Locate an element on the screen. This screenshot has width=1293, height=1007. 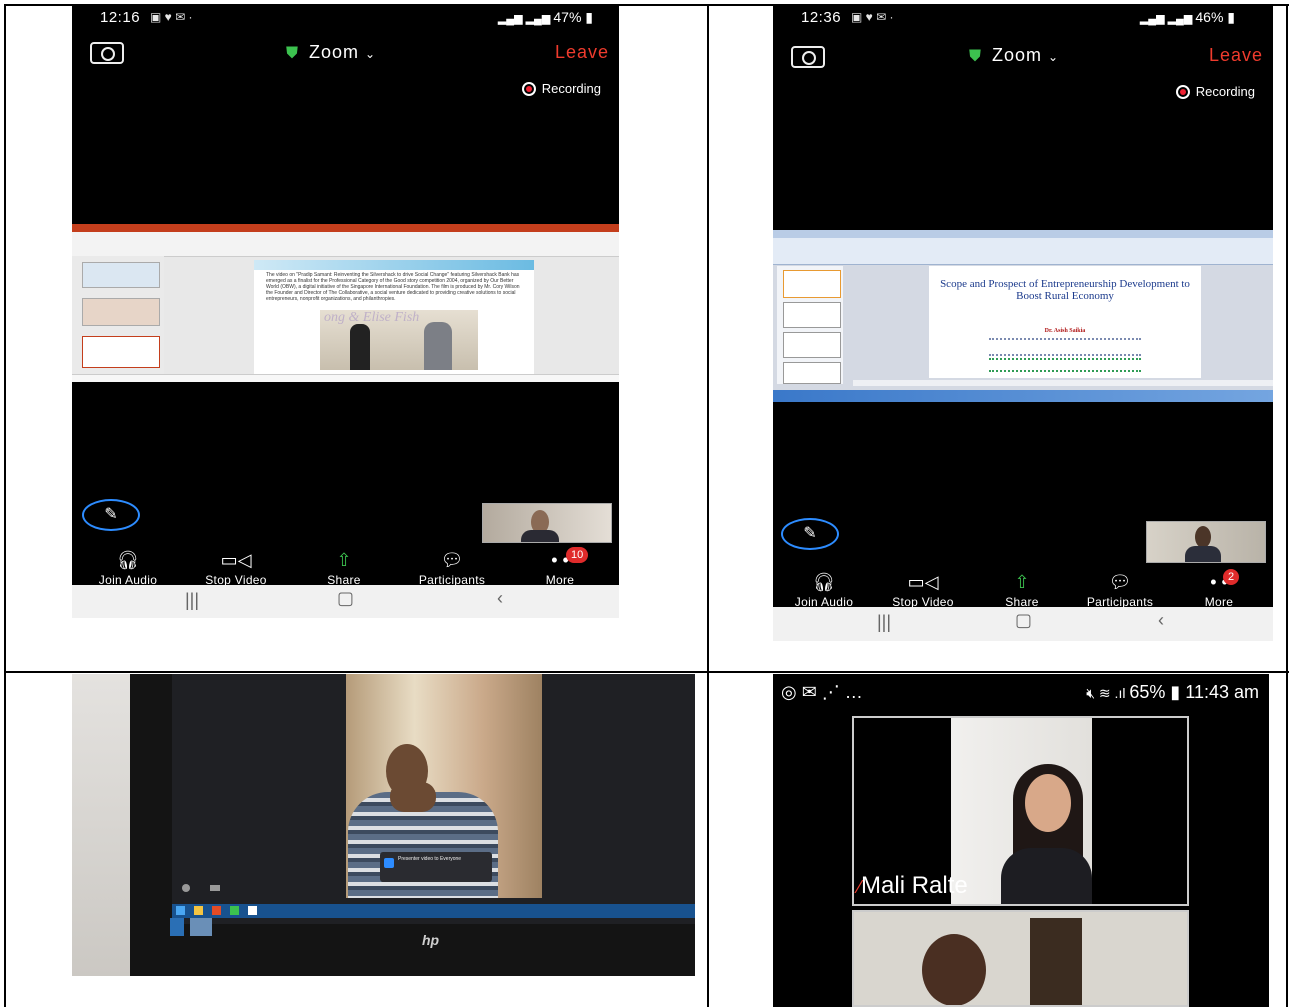
meeting-header: ⛊ Zoom ⌄ Leave is located at coordinates (1023, 59).